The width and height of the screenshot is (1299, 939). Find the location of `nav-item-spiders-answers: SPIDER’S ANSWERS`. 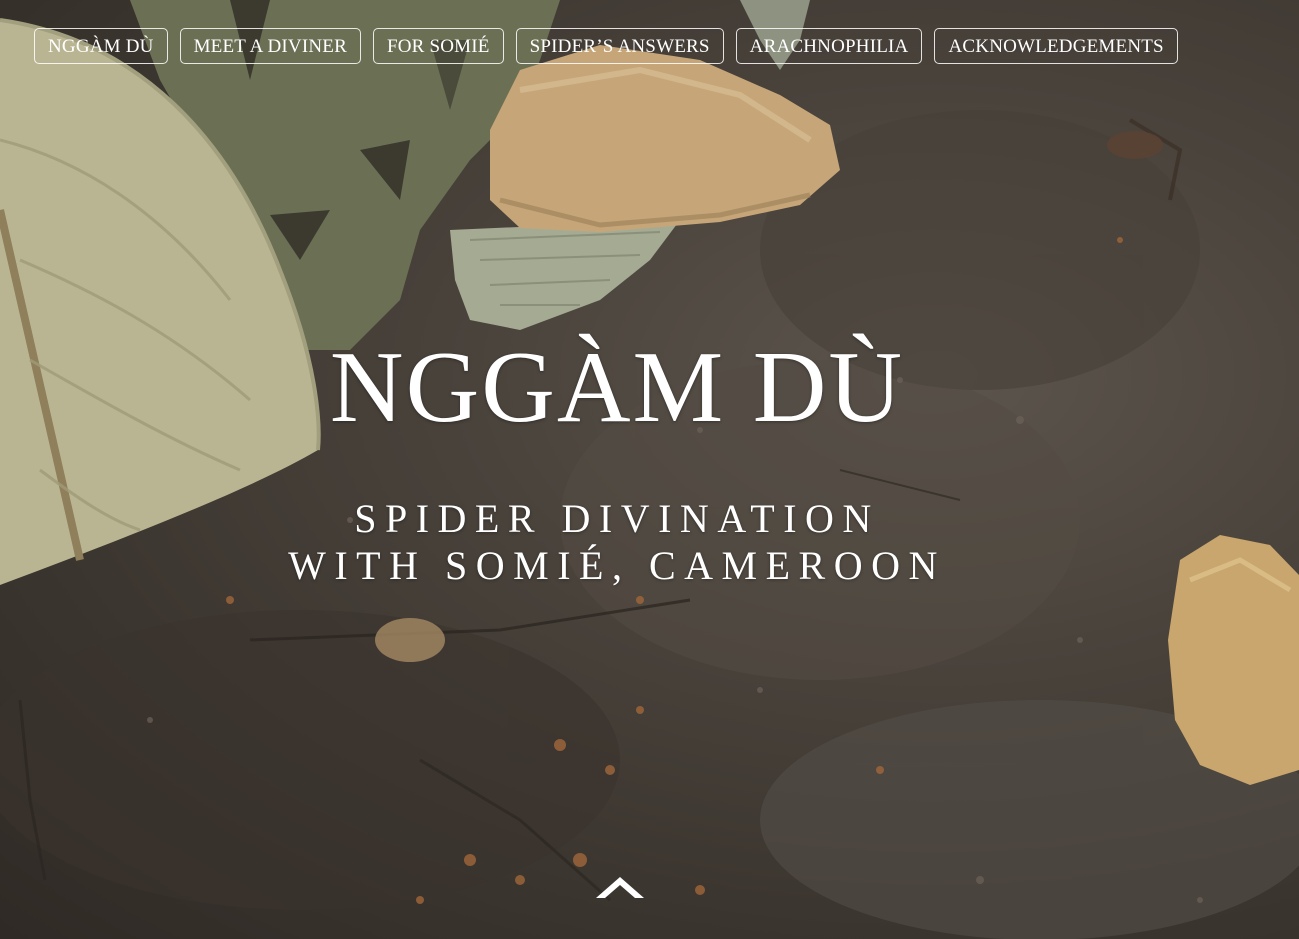

nav-item-spiders-answers: SPIDER’S ANSWERS is located at coordinates (619, 46).